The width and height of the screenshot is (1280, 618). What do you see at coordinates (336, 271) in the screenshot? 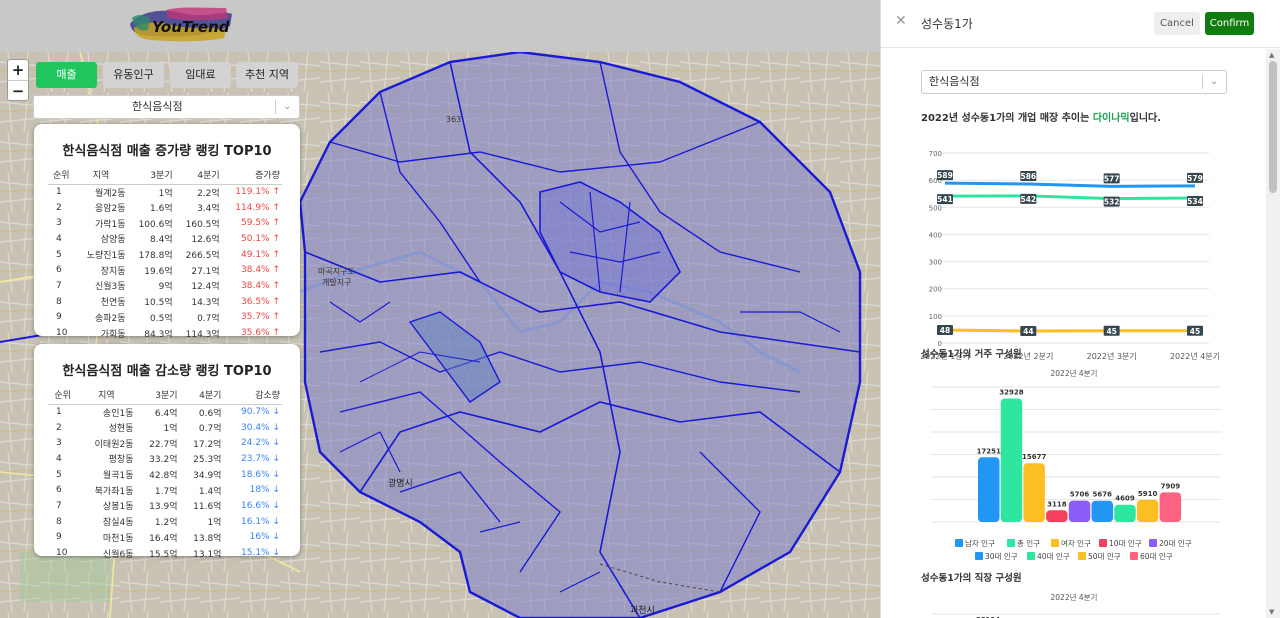
I see `map-label-district-1: 마곡지구도` at bounding box center [336, 271].